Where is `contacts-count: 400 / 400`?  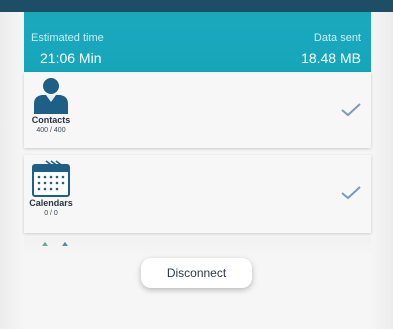
contacts-count: 400 / 400 is located at coordinates (51, 130).